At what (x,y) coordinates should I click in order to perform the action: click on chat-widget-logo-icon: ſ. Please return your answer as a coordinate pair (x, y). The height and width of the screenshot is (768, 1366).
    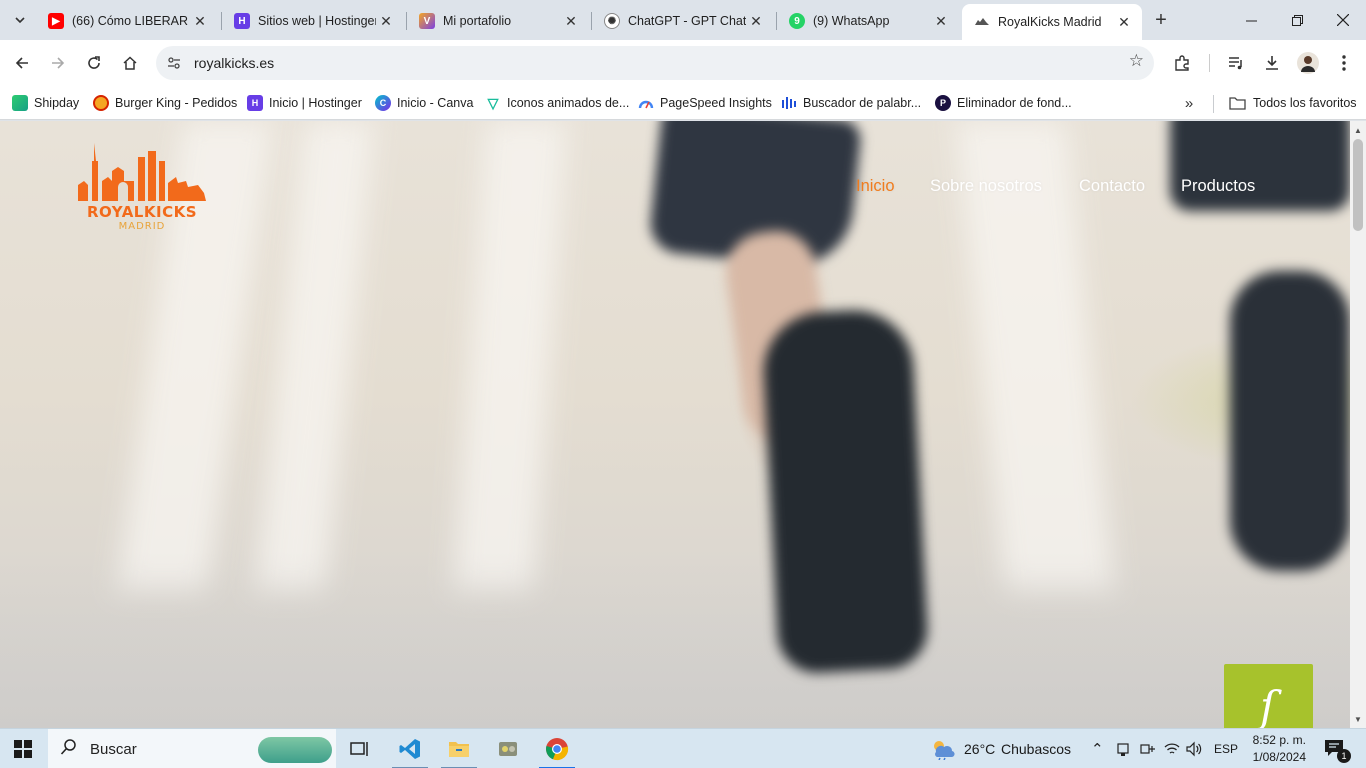
    Looking at the image, I should click on (1268, 705).